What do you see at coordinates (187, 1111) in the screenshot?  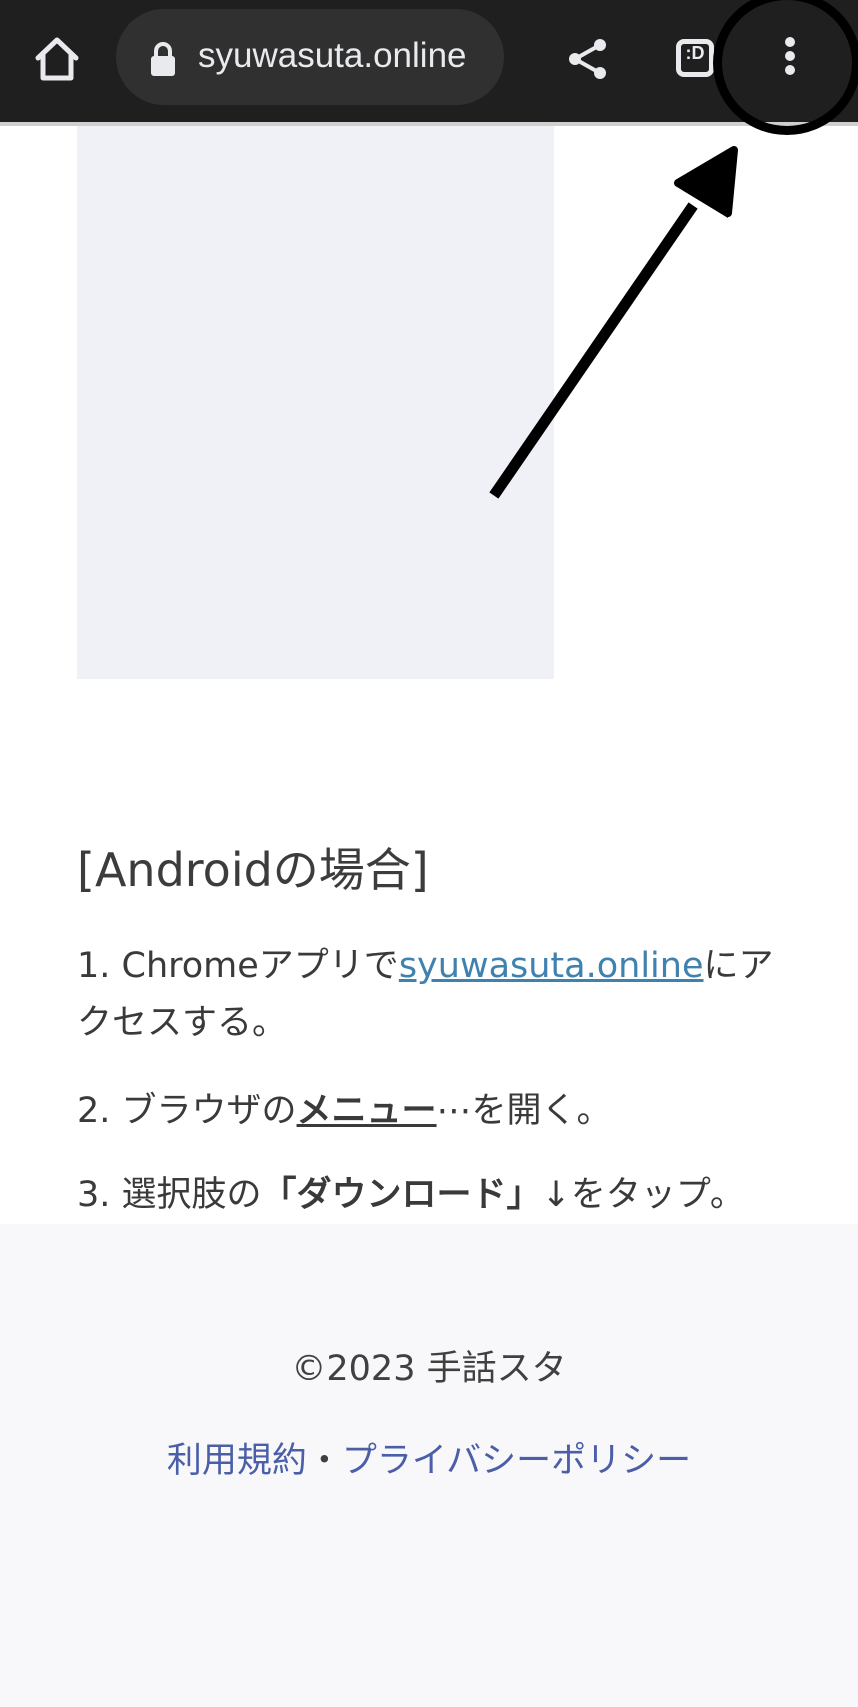 I see `step-2-prefix: 2. ブラウザの` at bounding box center [187, 1111].